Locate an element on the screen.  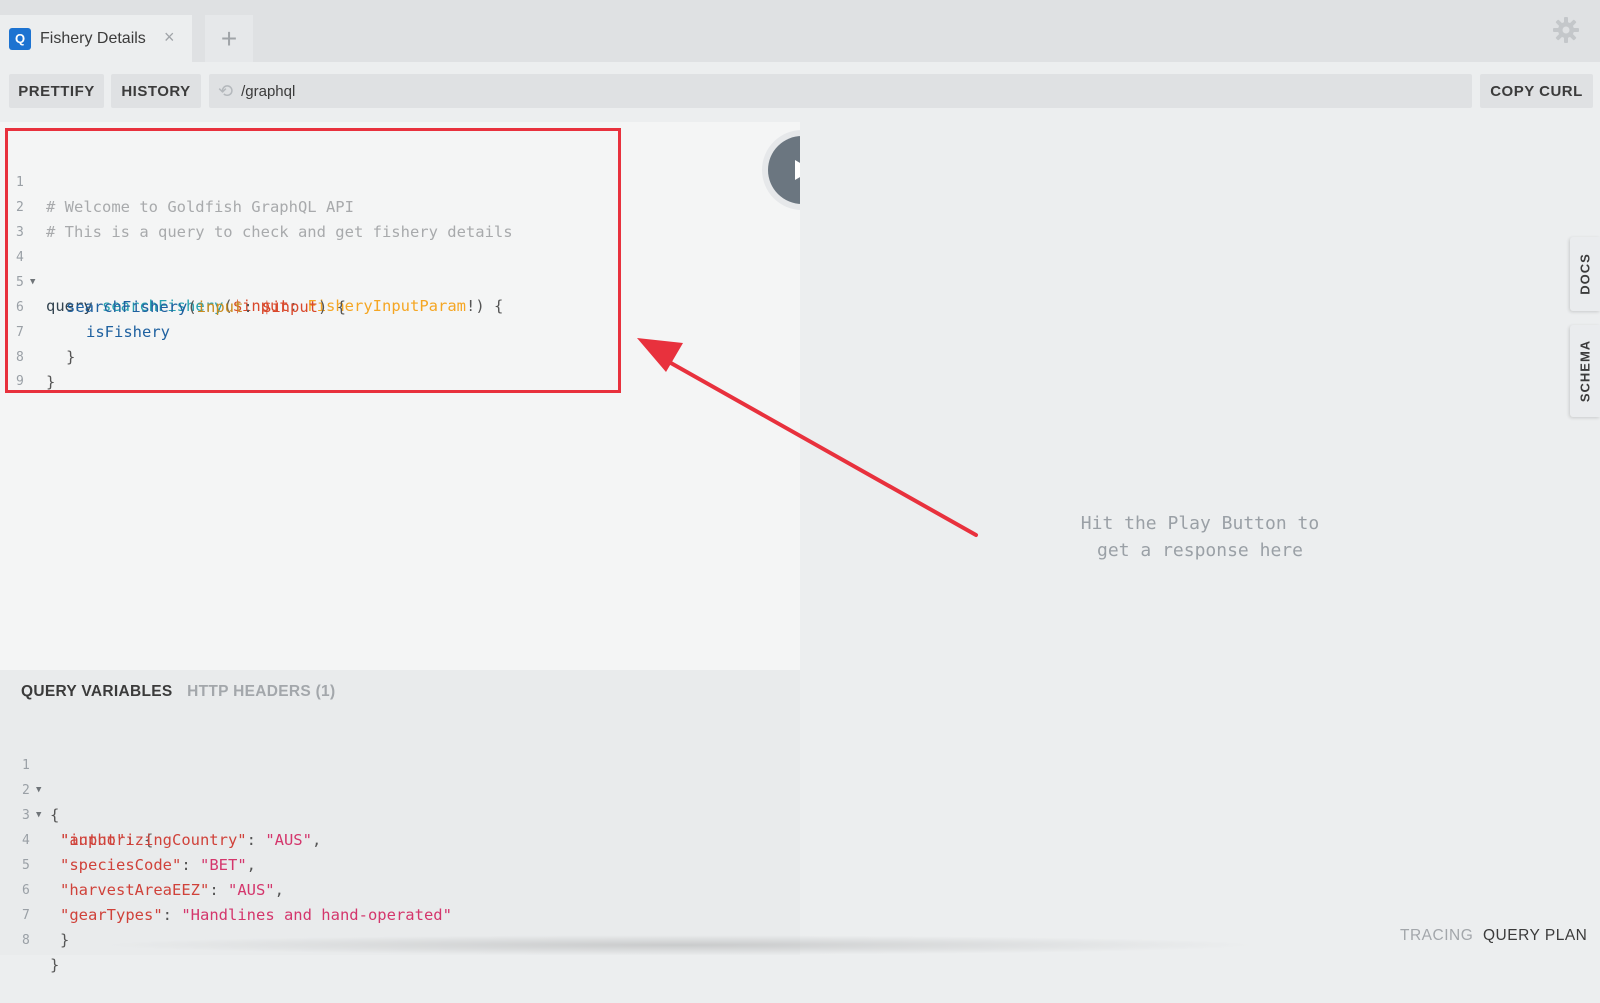
schema-tab-label: SCHEMA is located at coordinates (1585, 371).